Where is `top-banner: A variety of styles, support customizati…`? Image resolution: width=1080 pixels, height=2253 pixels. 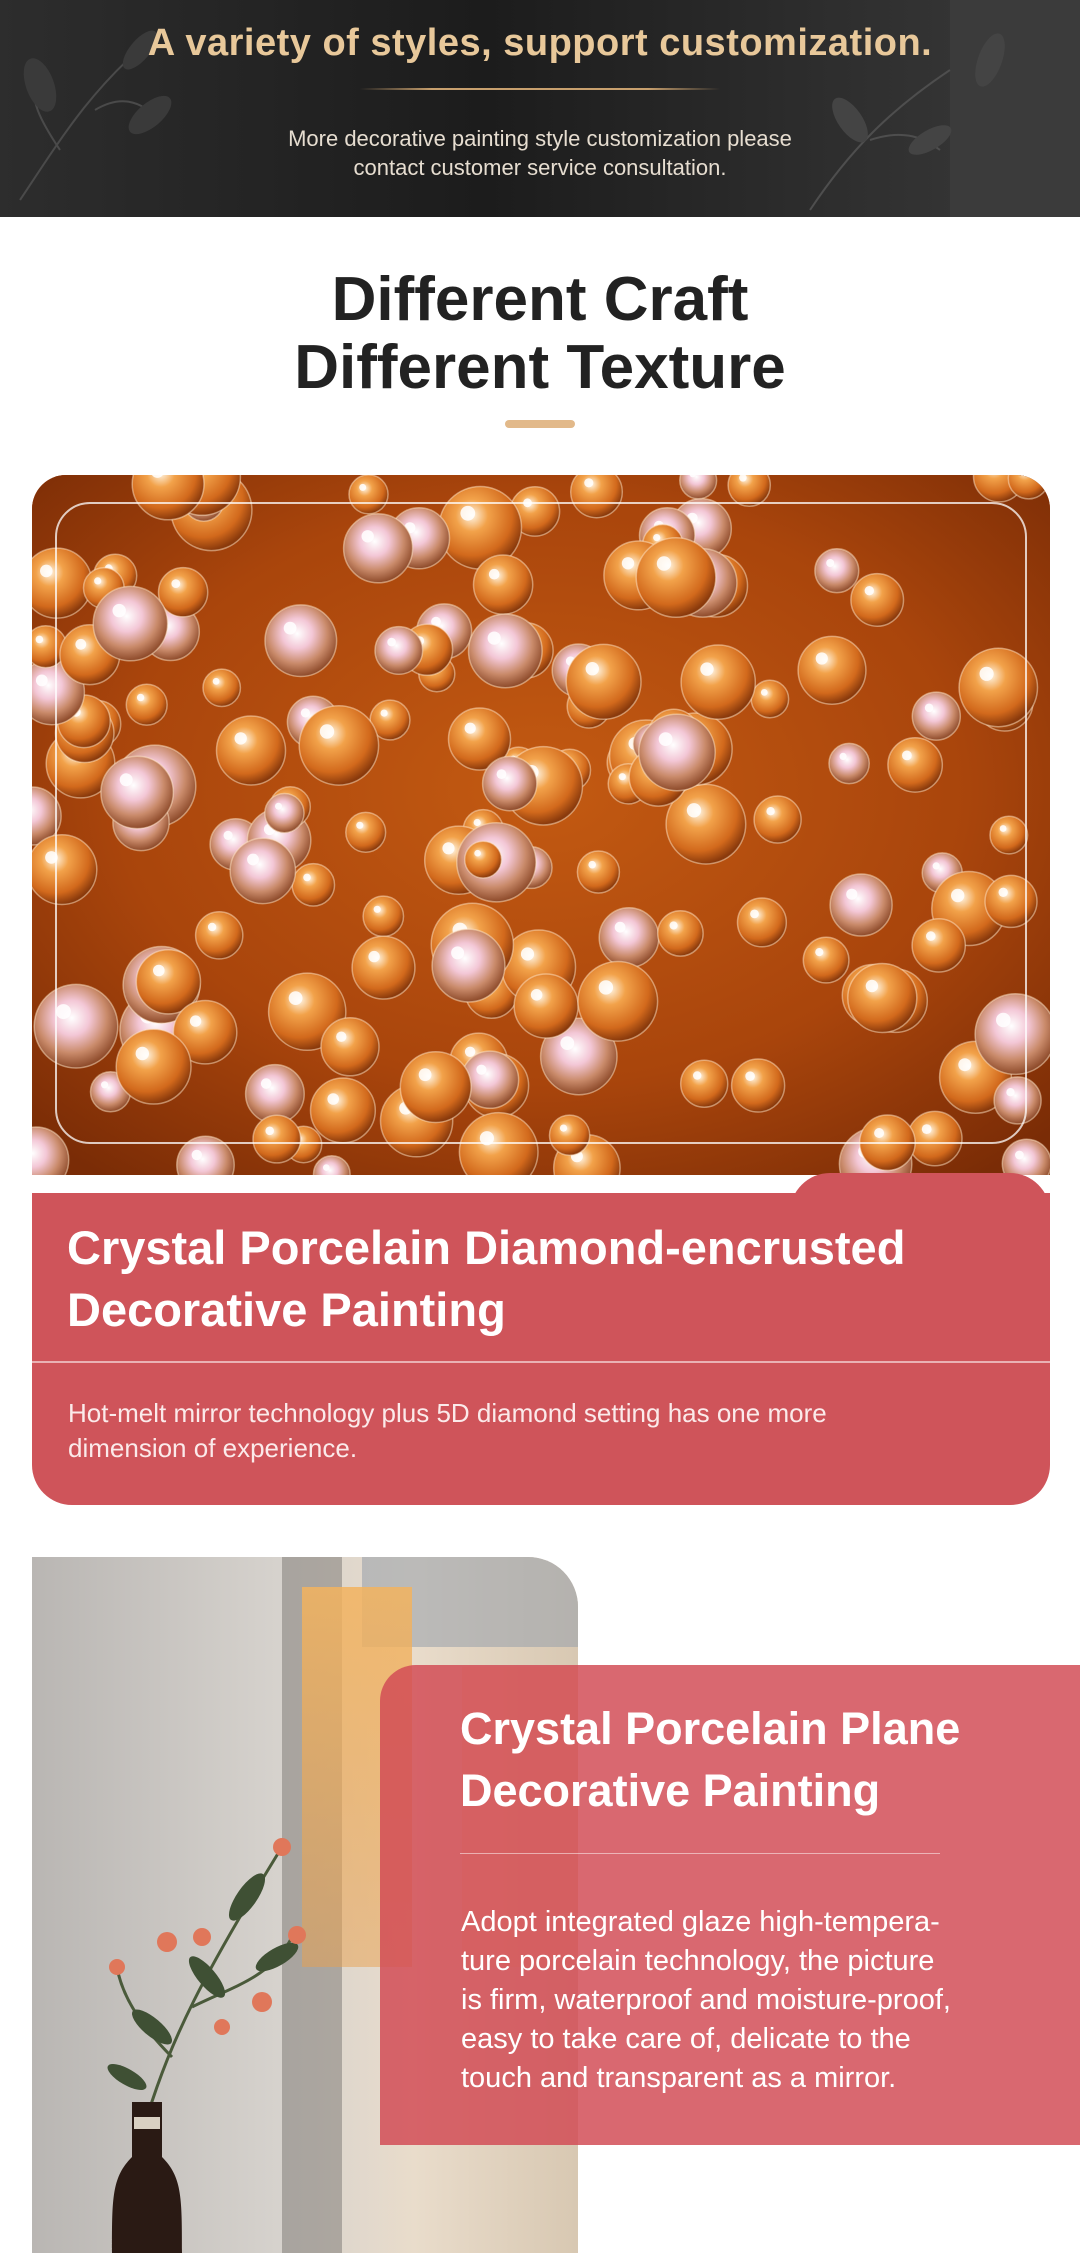
top-banner: A variety of styles, support customizati… is located at coordinates (540, 108).